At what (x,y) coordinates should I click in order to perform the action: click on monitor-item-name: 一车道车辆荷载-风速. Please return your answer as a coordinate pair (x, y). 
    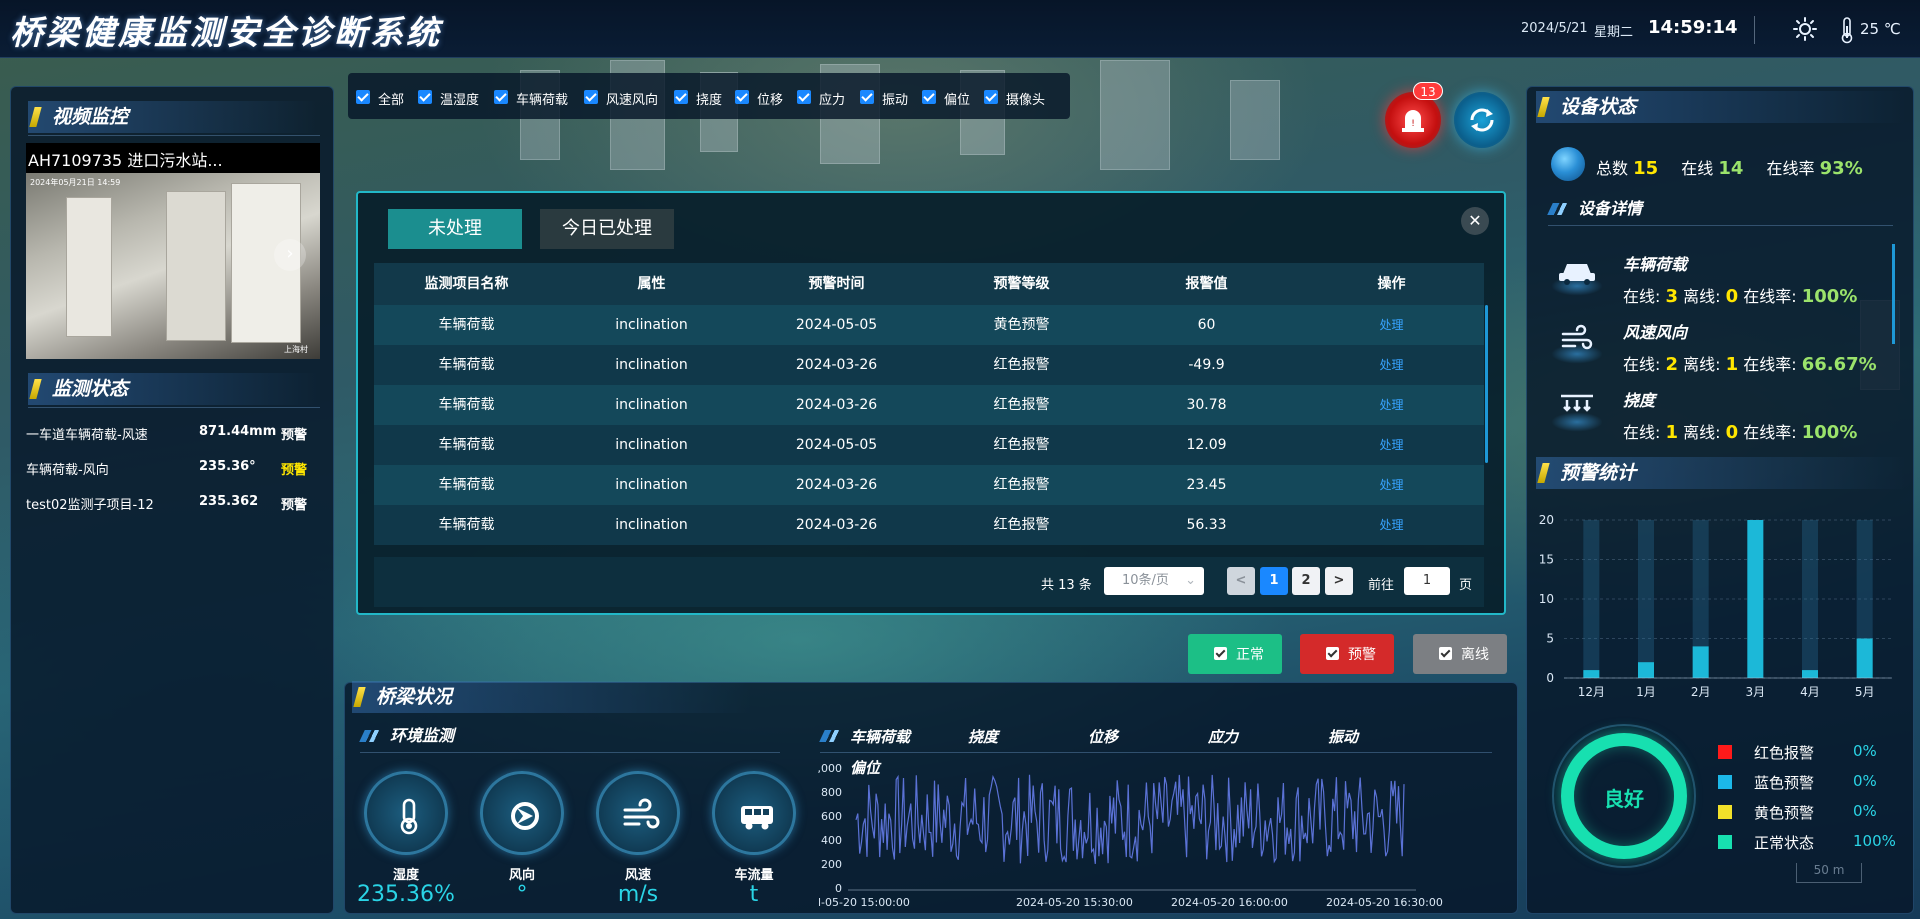
    Looking at the image, I should click on (87, 435).